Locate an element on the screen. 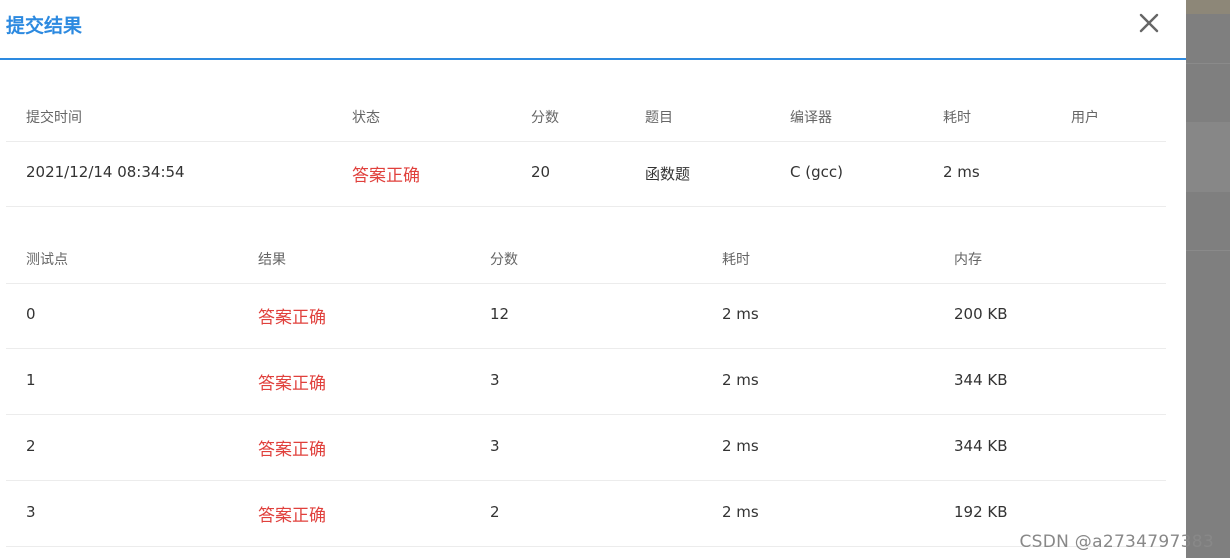 The image size is (1230, 558). page-backdrop is located at coordinates (1208, 279).